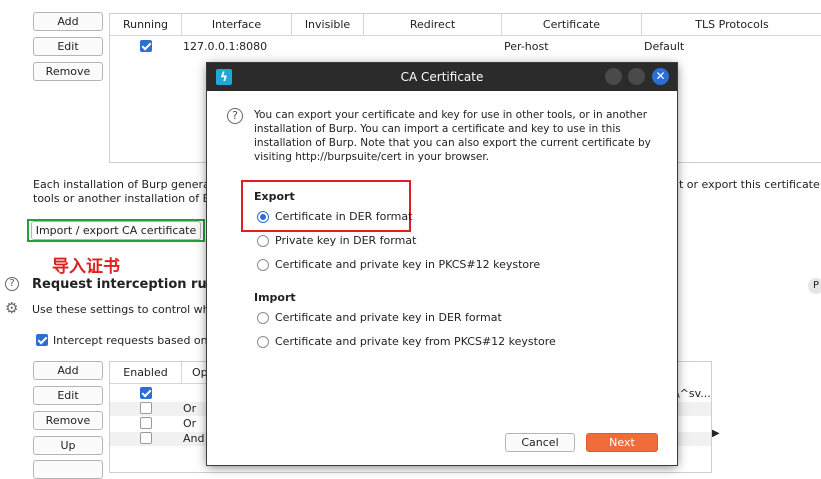 Image resolution: width=821 pixels, height=479 pixels. Describe the element at coordinates (12, 284) in the screenshot. I see `help-icon: ?` at that location.